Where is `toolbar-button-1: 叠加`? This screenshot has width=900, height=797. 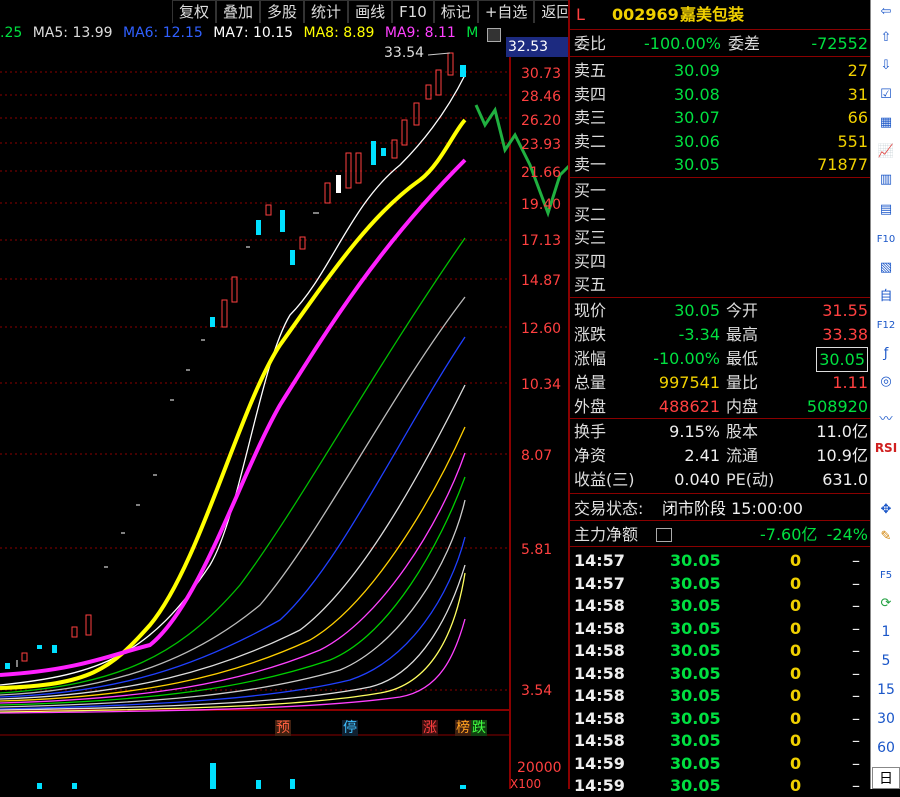 toolbar-button-1: 叠加 is located at coordinates (238, 11).